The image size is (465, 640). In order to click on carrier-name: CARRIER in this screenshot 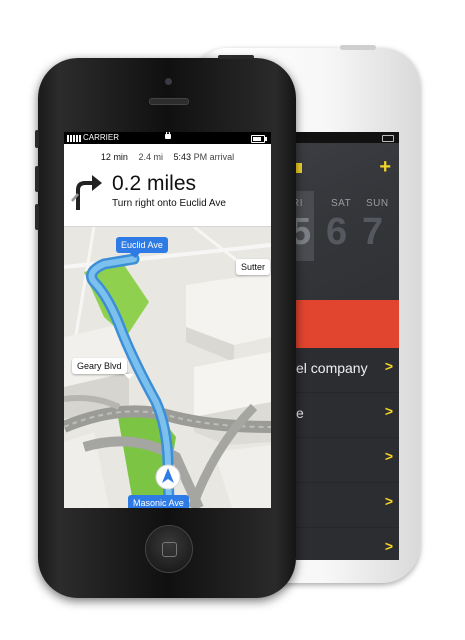, I will do `click(101, 137)`.